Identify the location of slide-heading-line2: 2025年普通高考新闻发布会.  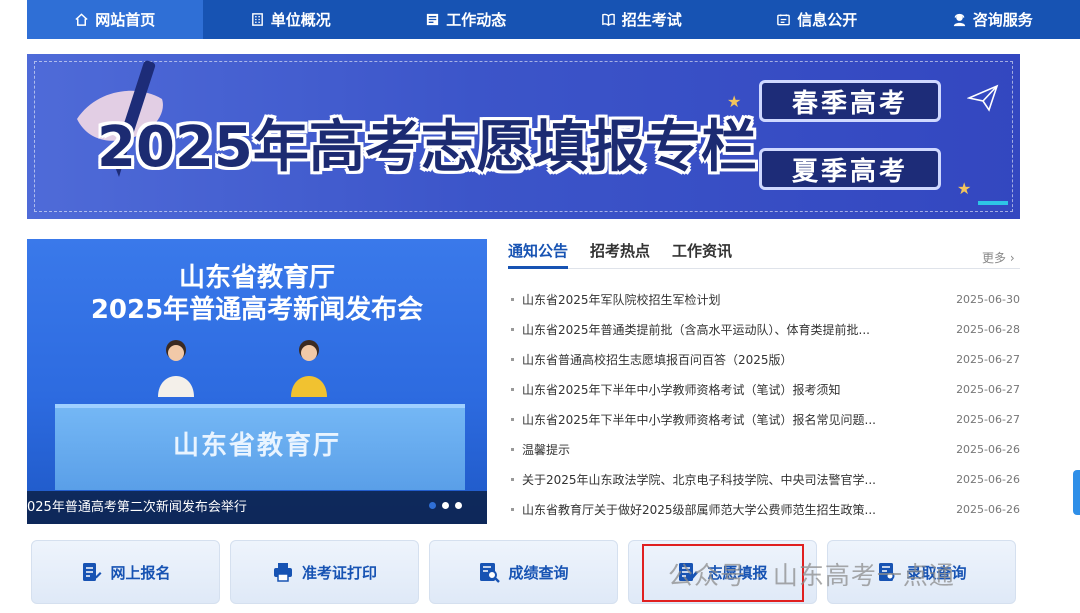
(257, 310).